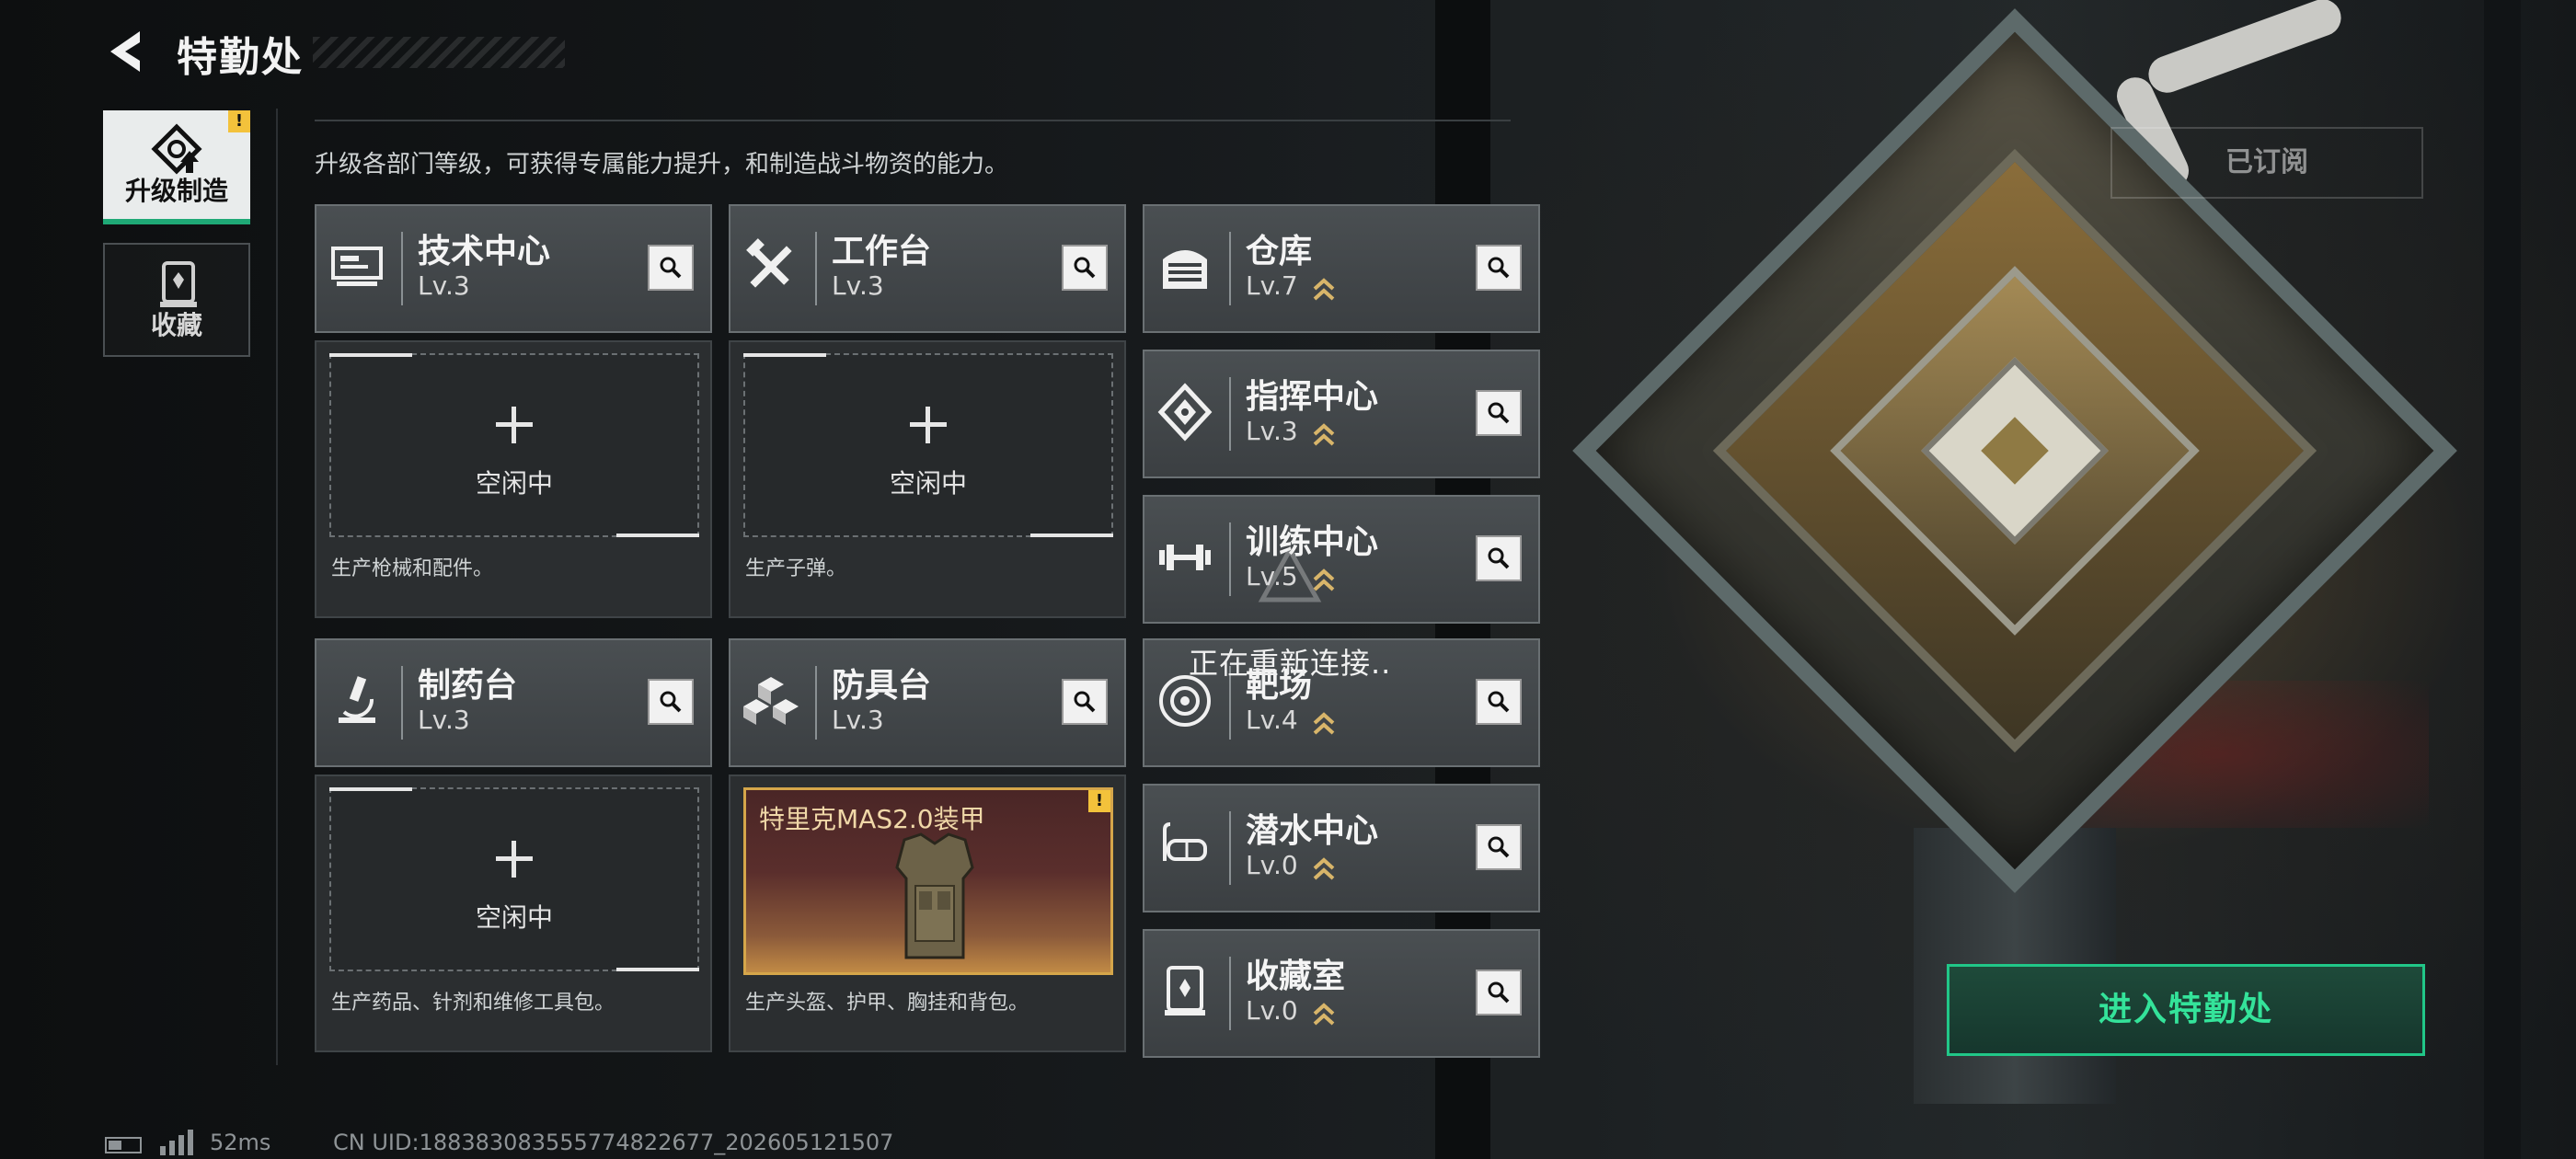 The width and height of the screenshot is (2576, 1159). I want to click on production-panel-workbench: 空闲中 生产子弹。, so click(927, 479).